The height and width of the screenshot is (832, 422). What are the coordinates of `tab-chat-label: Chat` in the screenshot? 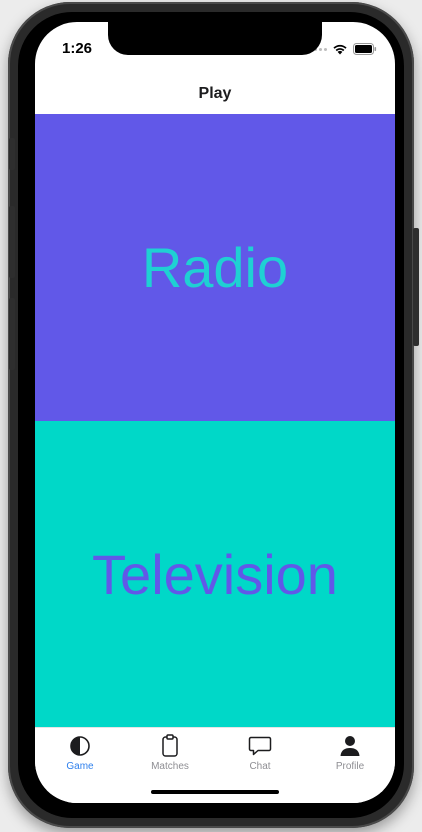 It's located at (260, 766).